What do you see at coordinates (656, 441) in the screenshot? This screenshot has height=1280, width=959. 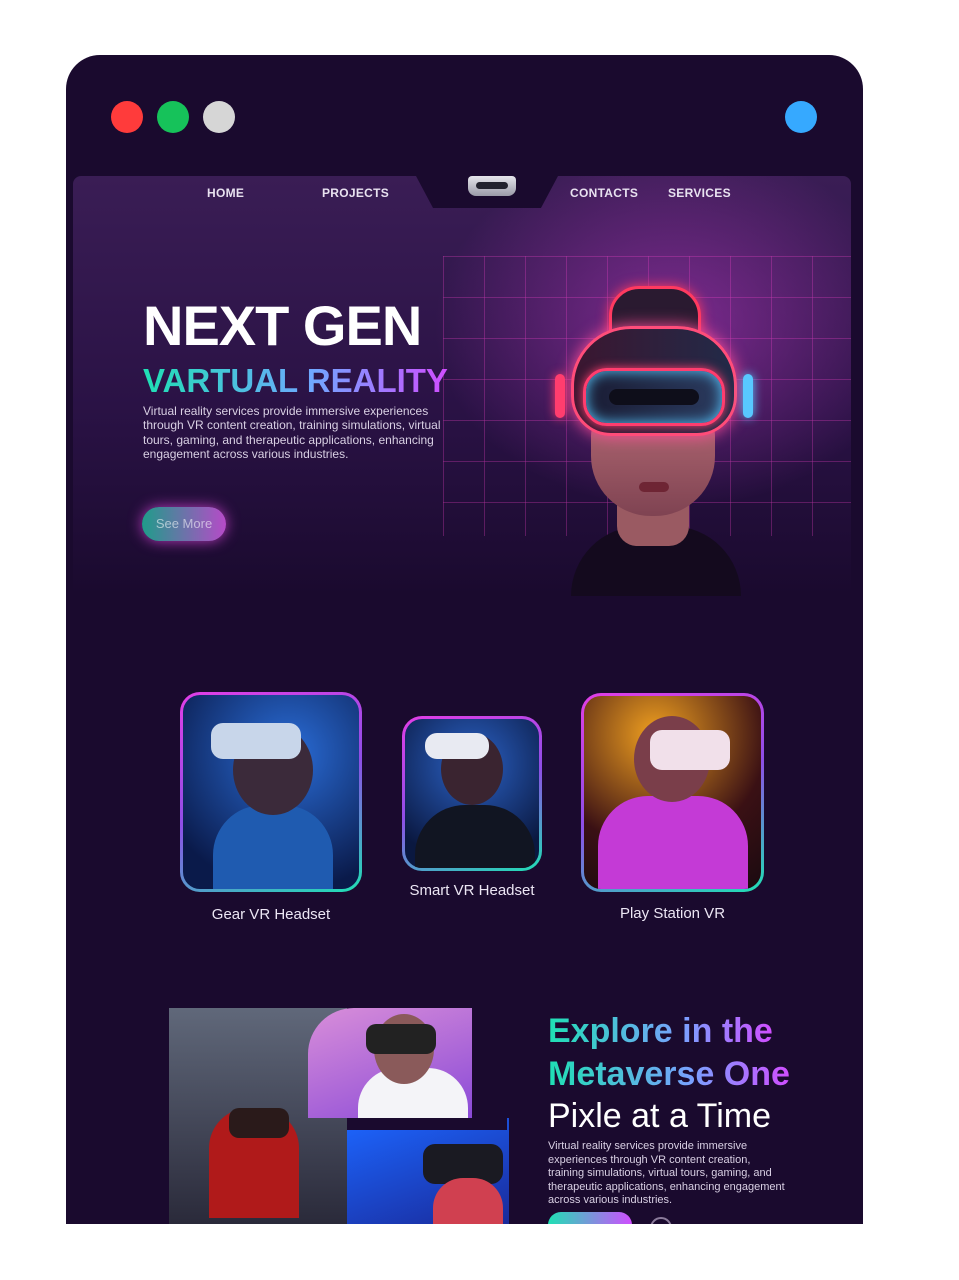 I see `vr-woman-illustration` at bounding box center [656, 441].